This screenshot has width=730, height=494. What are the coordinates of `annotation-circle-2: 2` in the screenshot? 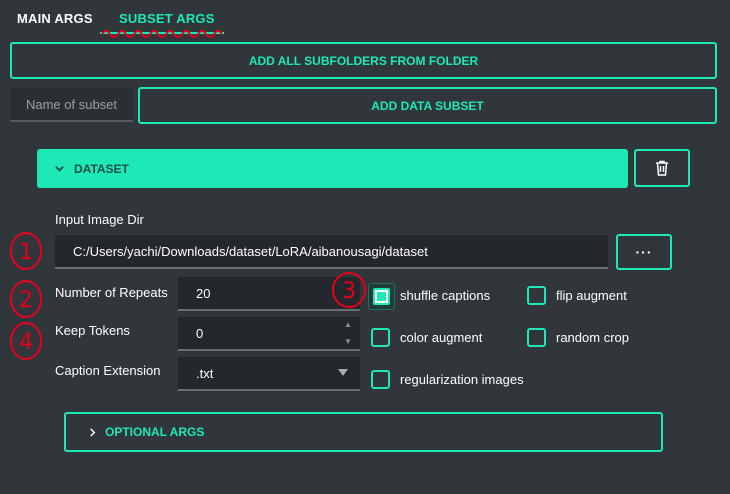 It's located at (26, 299).